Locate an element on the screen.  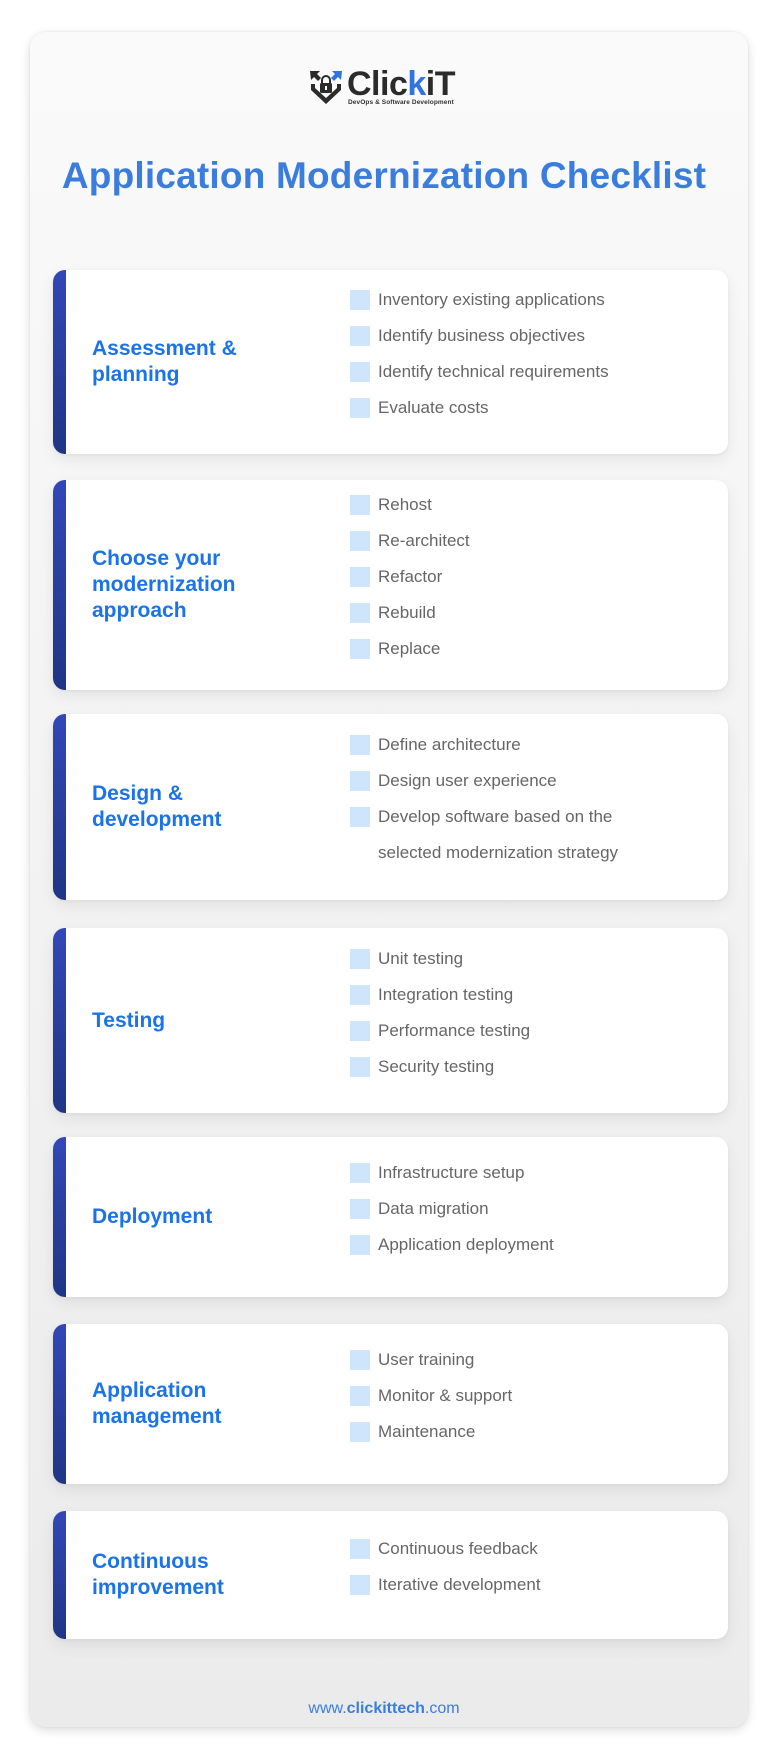
checklist-item-label: Replace is located at coordinates (409, 648).